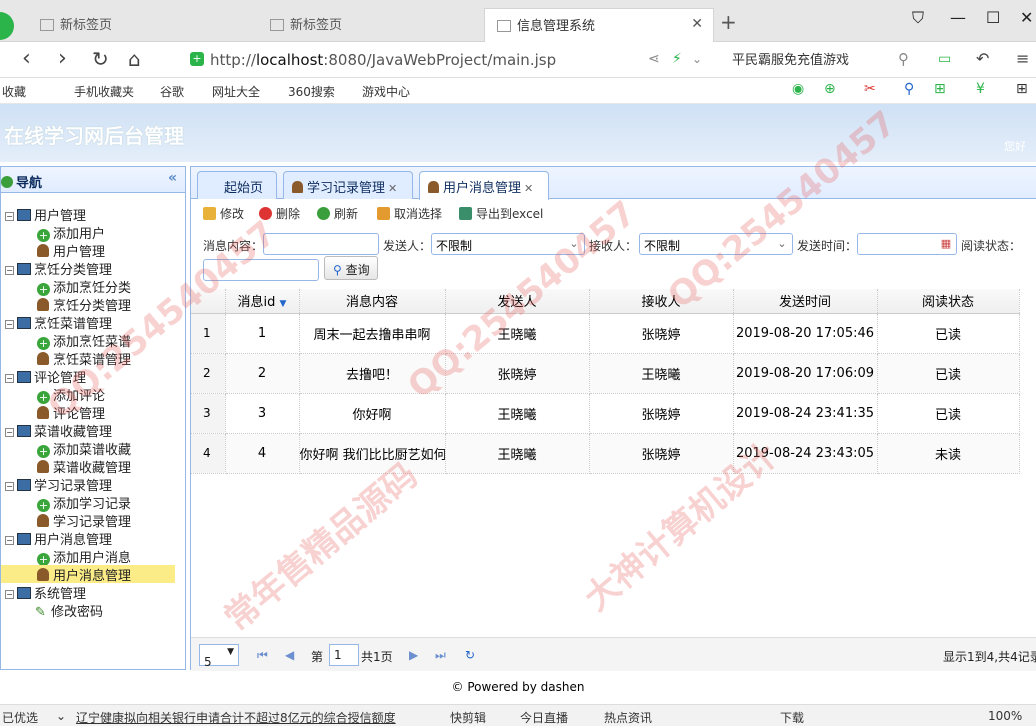 The width and height of the screenshot is (1036, 726). What do you see at coordinates (372, 301) in the screenshot?
I see `col-content: 消息内容` at bounding box center [372, 301].